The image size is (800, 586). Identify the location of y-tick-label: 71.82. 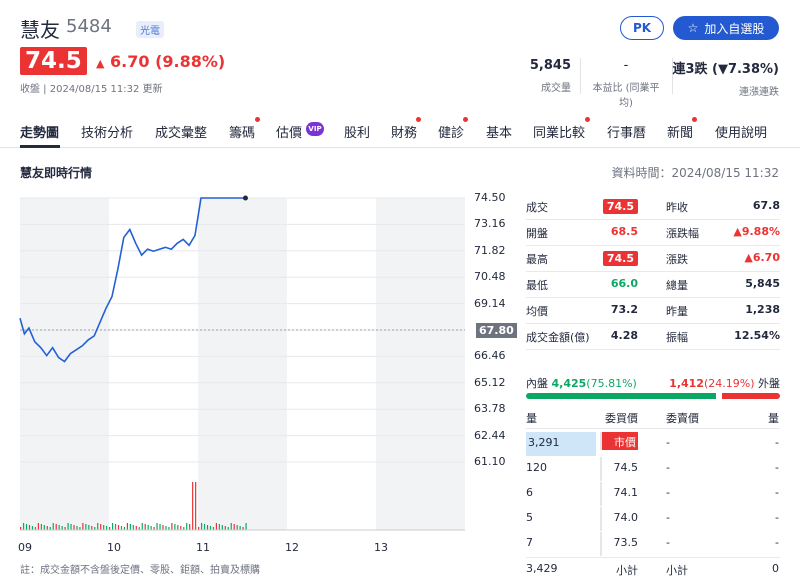
(490, 250).